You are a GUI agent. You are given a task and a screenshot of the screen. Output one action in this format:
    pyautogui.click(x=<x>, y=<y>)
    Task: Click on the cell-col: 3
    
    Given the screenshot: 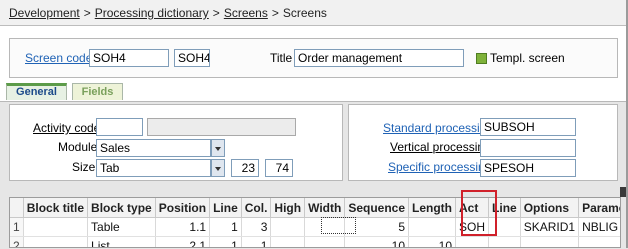 What is the action you would take?
    pyautogui.click(x=256, y=227)
    